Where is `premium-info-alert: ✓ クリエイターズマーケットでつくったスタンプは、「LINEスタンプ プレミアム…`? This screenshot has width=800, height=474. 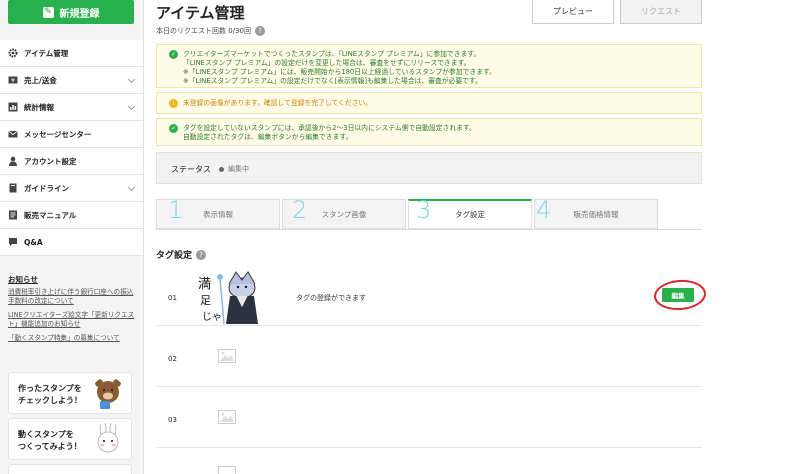
premium-info-alert: ✓ クリエイターズマーケットでつくったスタンプは、「LINEスタンプ プレミアム… is located at coordinates (429, 66).